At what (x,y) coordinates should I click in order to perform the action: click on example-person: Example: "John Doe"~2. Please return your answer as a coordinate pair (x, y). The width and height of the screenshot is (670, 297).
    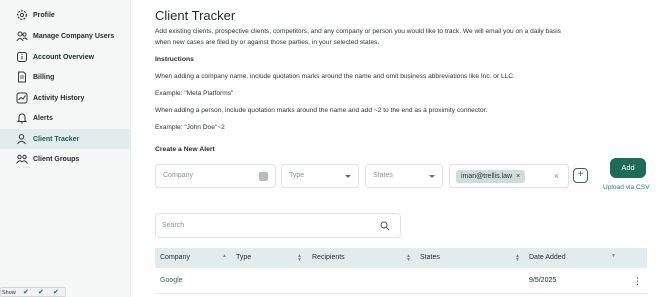
    Looking at the image, I should click on (190, 127).